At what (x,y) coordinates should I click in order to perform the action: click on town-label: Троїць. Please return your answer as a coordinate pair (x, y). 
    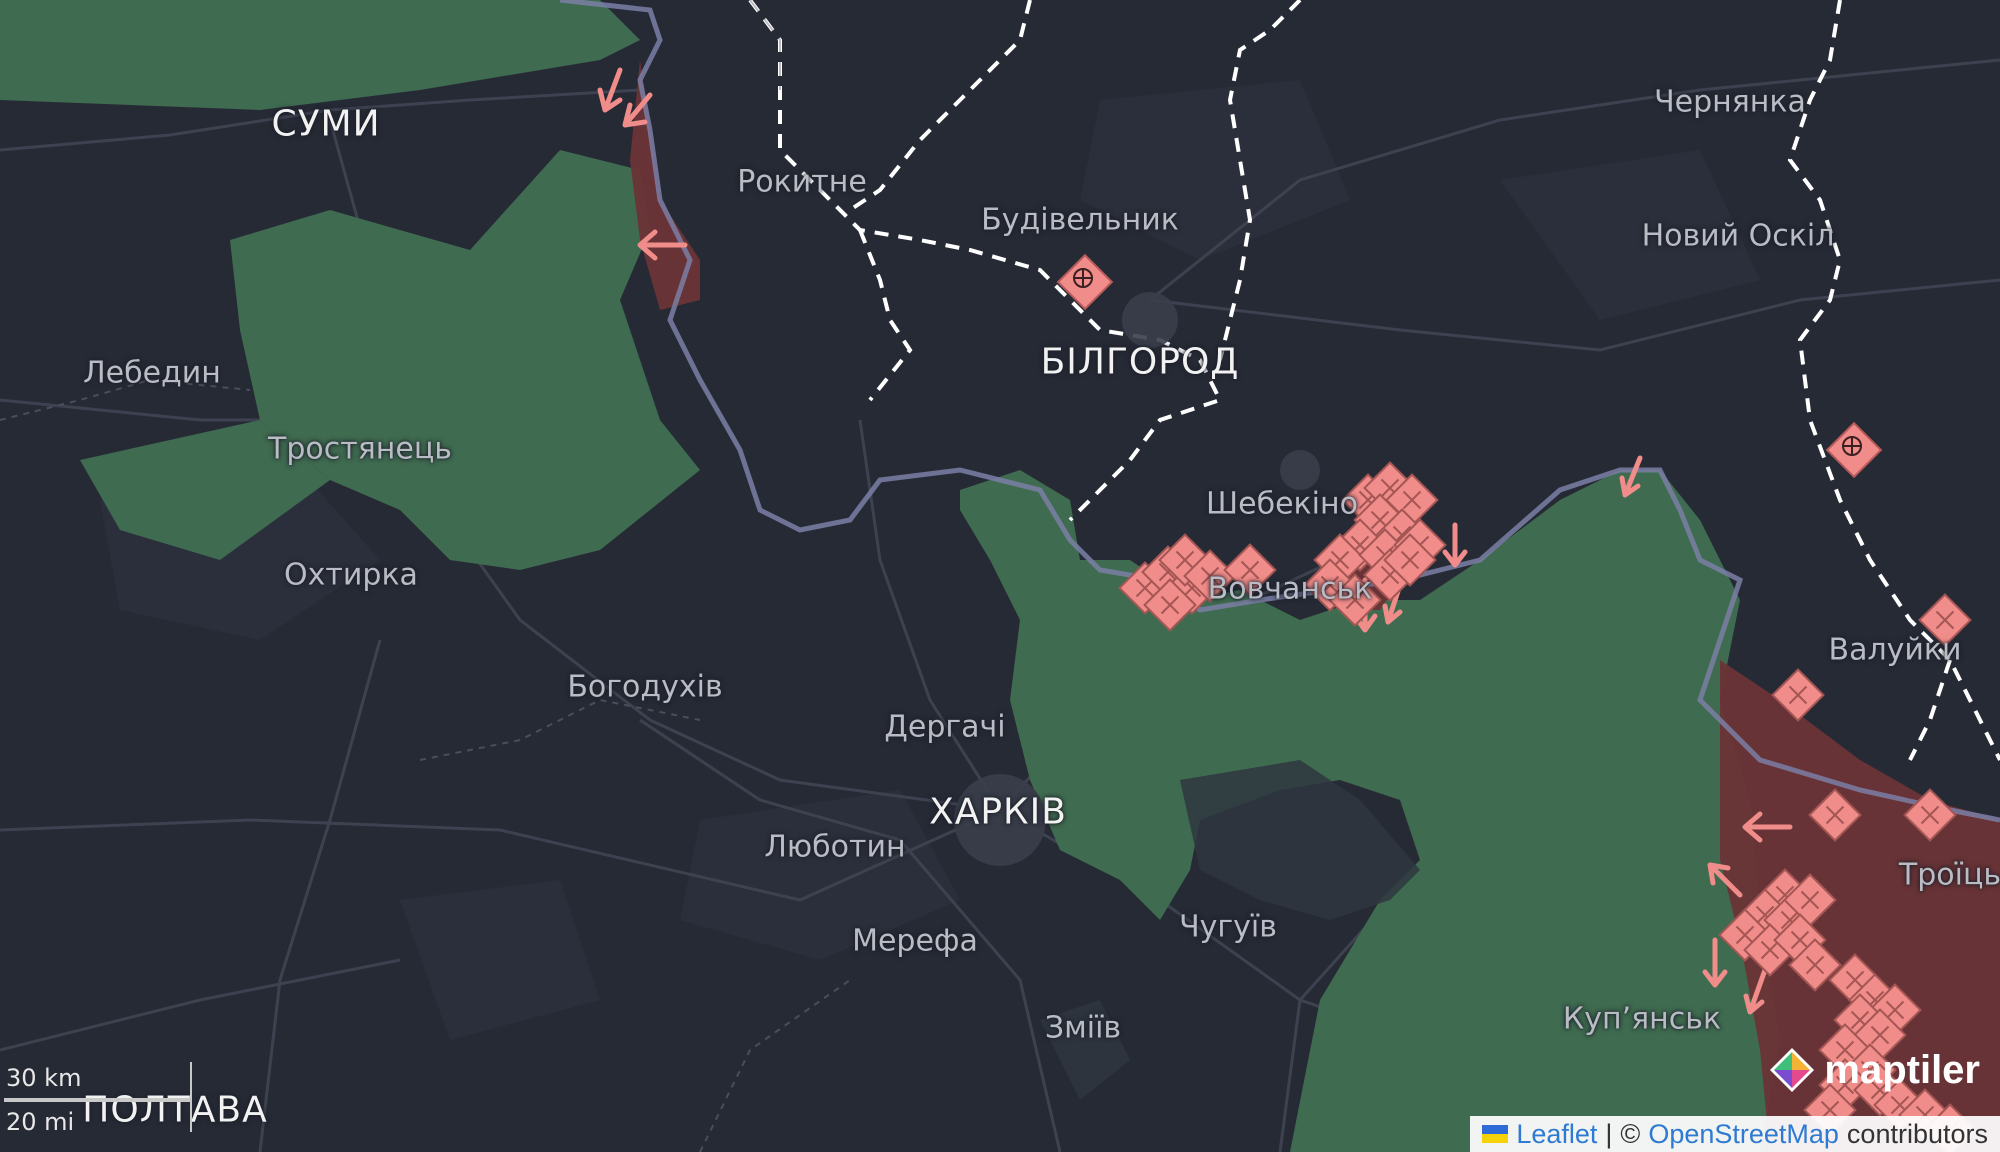
    Looking at the image, I should click on (1949, 875).